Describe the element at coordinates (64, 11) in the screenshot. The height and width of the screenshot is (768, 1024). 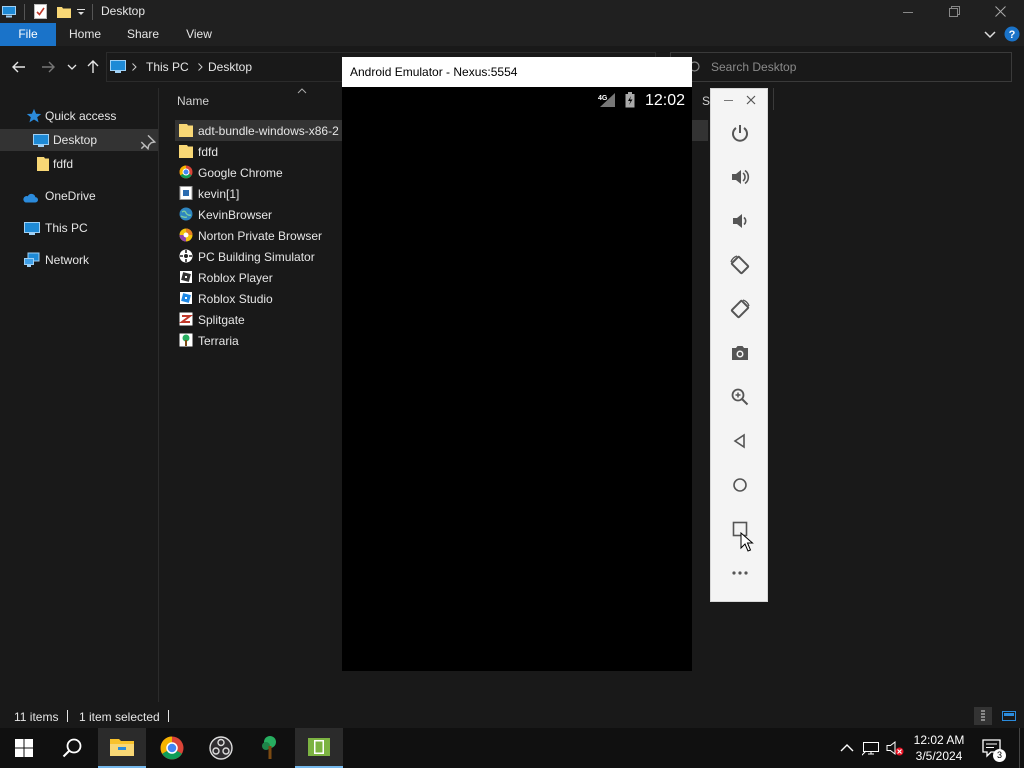
I see `new-folder-icon` at that location.